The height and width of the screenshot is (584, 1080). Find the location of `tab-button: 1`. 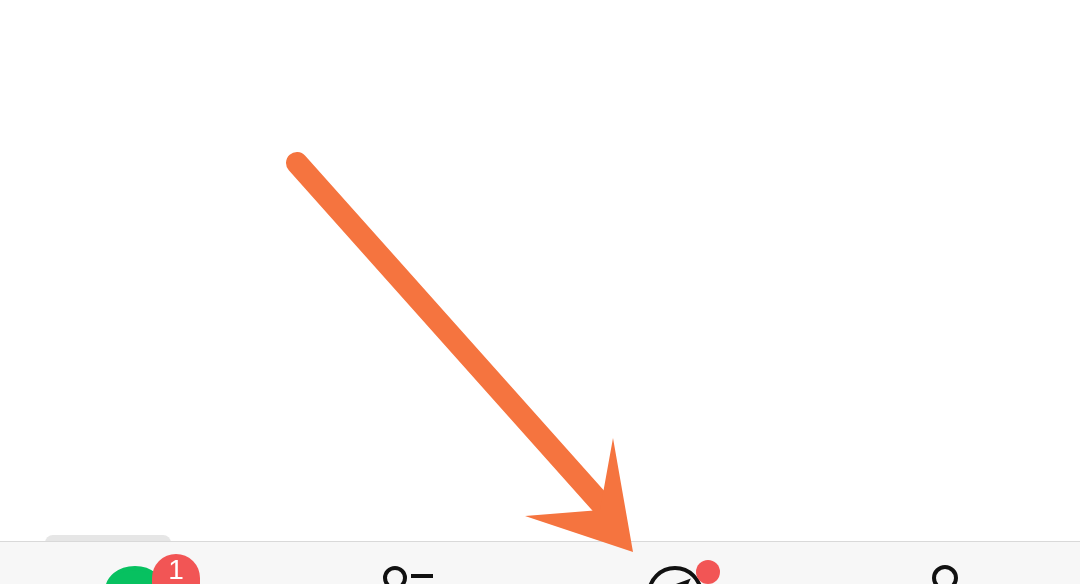

tab-button: 1 is located at coordinates (135, 563).